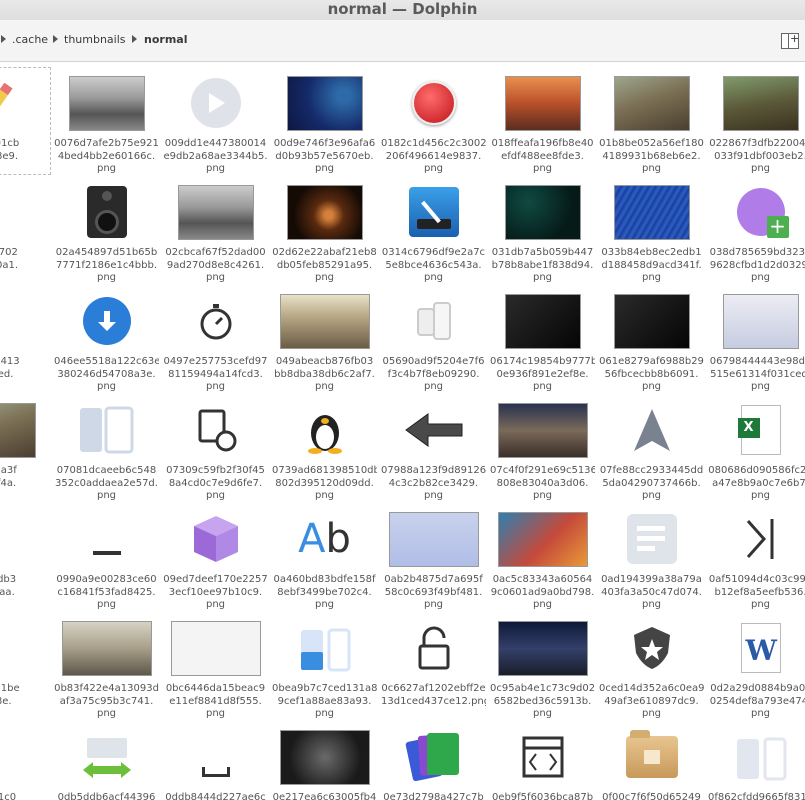 This screenshot has height=800, width=805. Describe the element at coordinates (215, 339) in the screenshot. I see `file-item: 0497e257753cefd97 81159494a14fcd3. png` at that location.